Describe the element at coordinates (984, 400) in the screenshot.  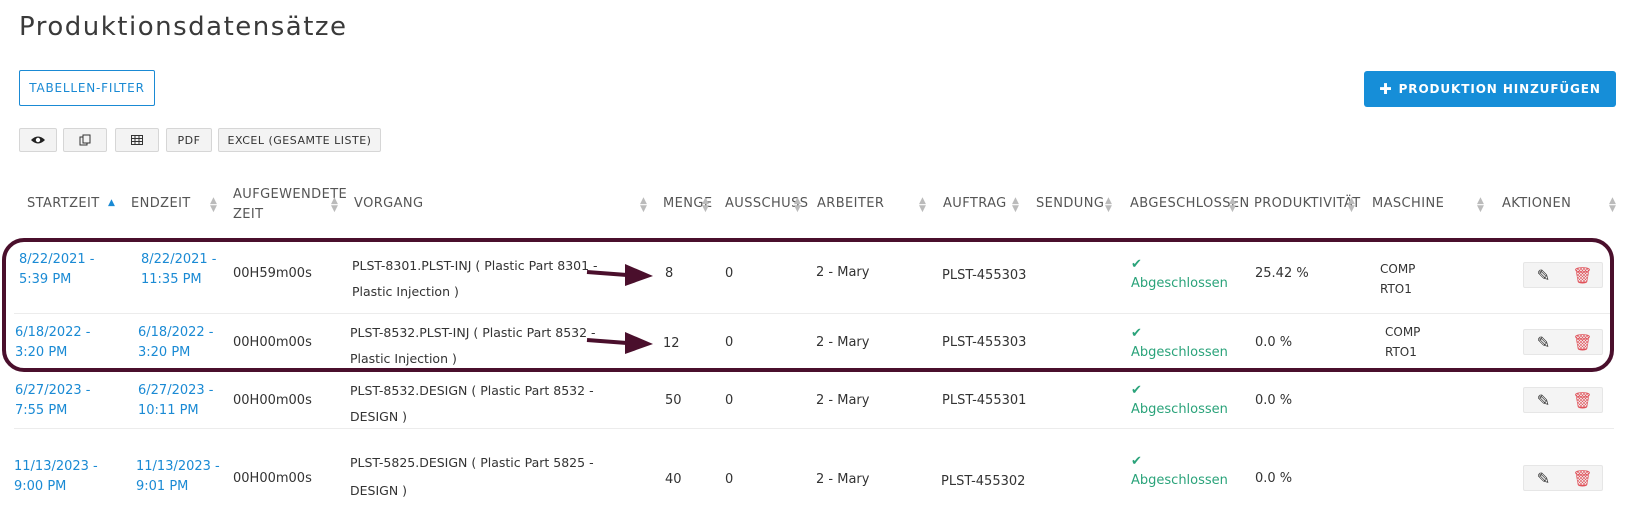
I see `order: PLST-455301` at that location.